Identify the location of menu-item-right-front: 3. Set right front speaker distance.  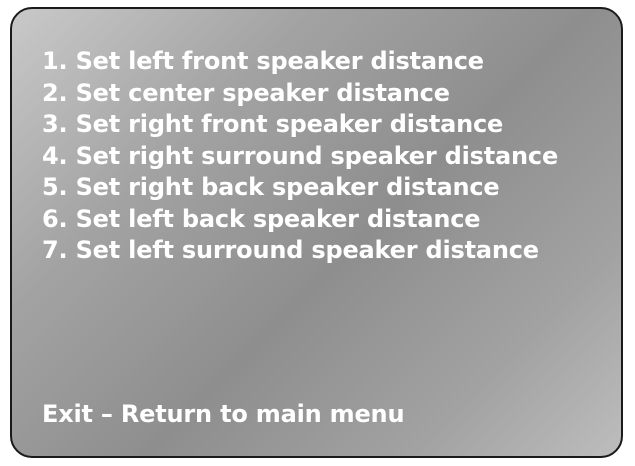
(300, 125).